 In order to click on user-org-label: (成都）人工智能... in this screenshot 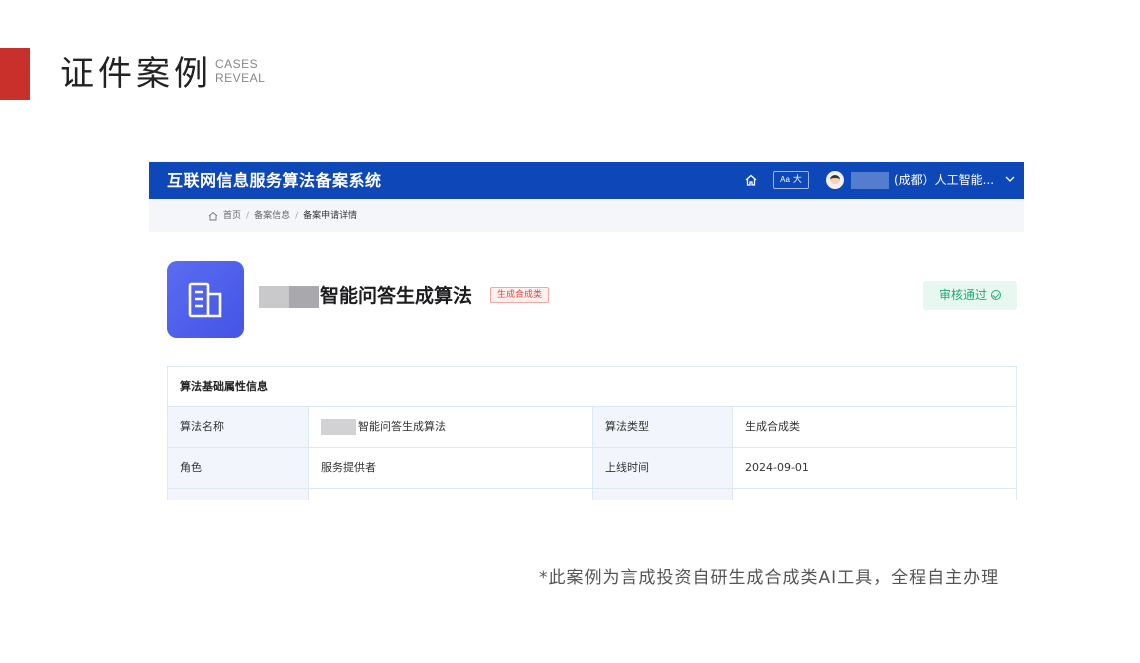, I will do `click(944, 180)`.